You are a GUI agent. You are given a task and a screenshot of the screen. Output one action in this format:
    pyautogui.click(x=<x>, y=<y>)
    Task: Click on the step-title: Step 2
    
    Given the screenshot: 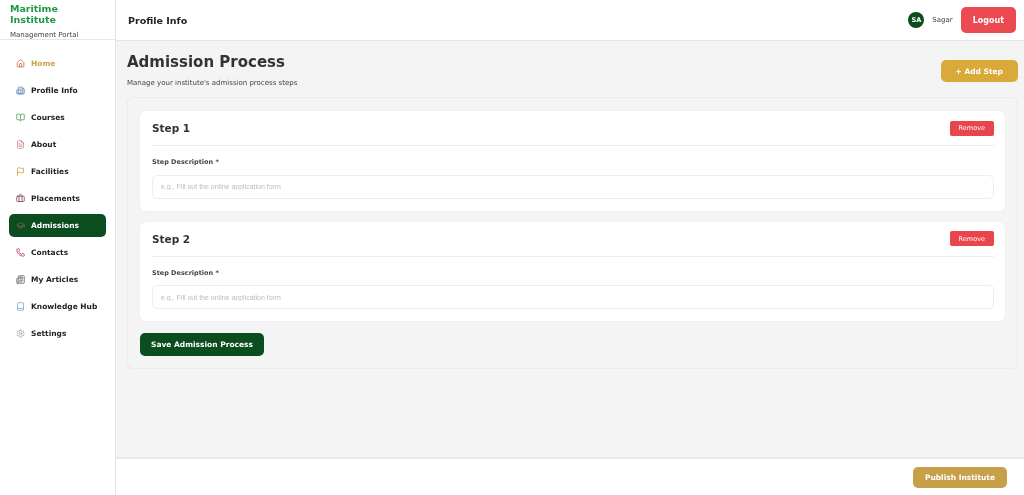 What is the action you would take?
    pyautogui.click(x=171, y=238)
    